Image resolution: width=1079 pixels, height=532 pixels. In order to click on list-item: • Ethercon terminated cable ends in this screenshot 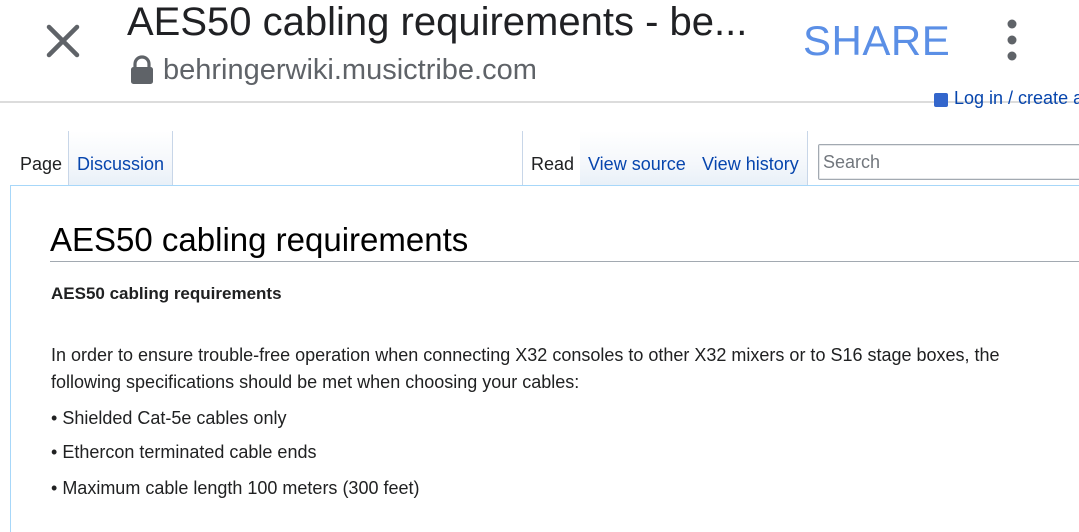, I will do `click(184, 452)`.